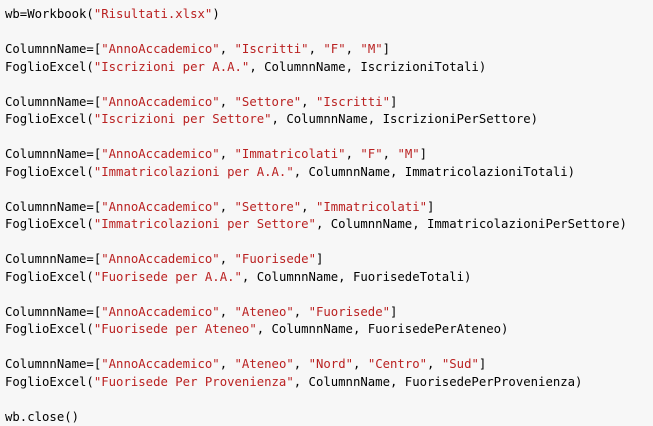 The width and height of the screenshot is (653, 426). Describe the element at coordinates (42, 417) in the screenshot. I see `code-token: wb.close()` at that location.